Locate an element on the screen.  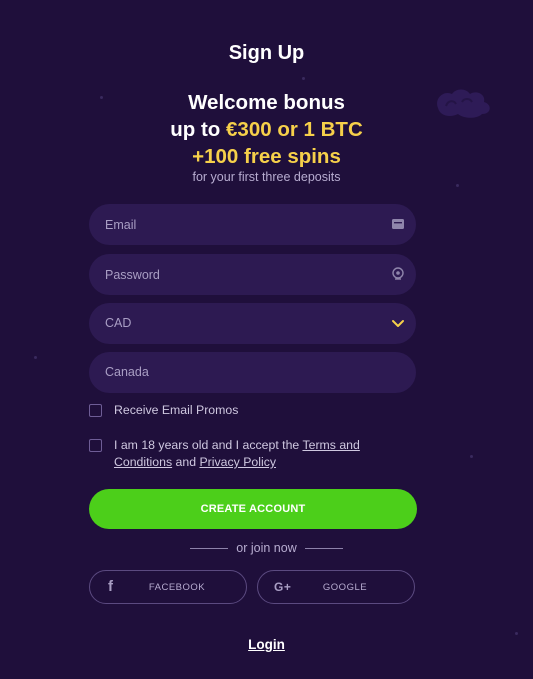
bonus-line-2-prefix: up to is located at coordinates (198, 129).